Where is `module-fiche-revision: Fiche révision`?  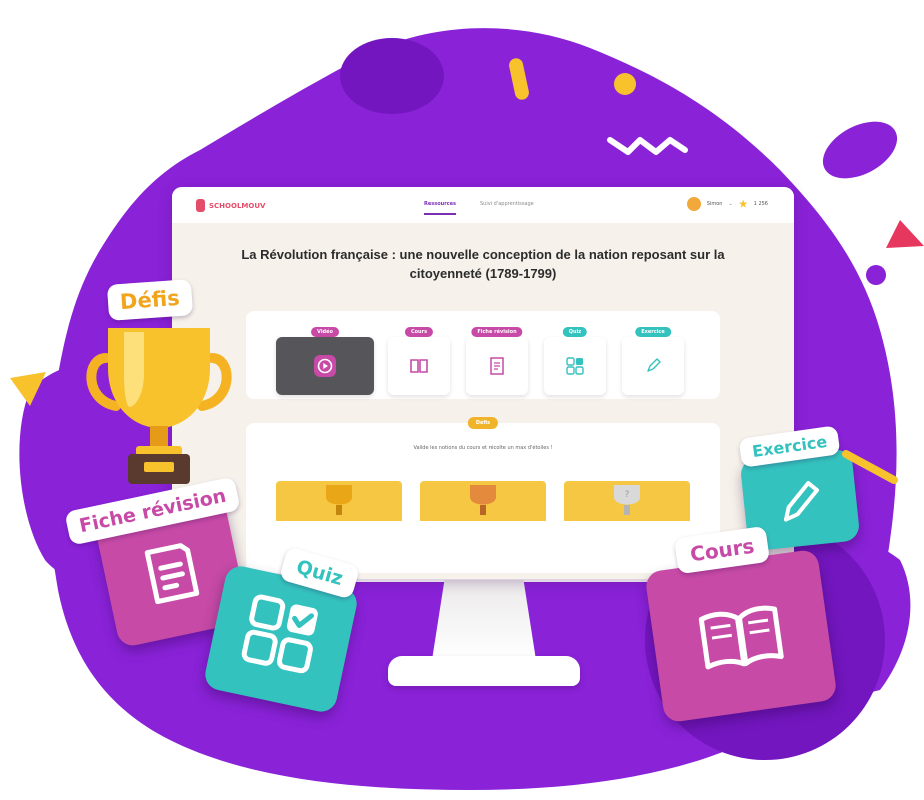 module-fiche-revision: Fiche révision is located at coordinates (497, 361).